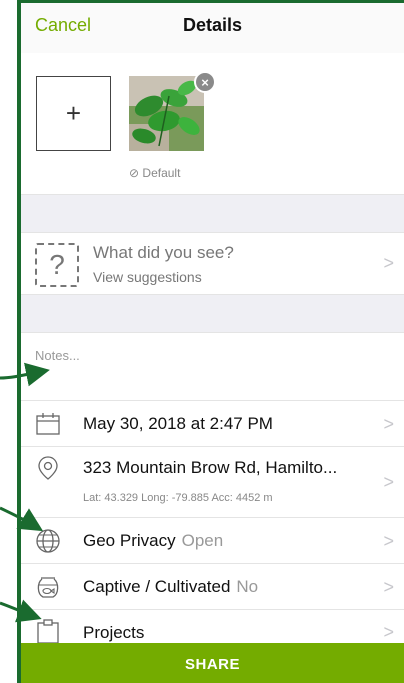 Image resolution: width=404 pixels, height=683 pixels. I want to click on species-prompt: What did you see?, so click(163, 252).